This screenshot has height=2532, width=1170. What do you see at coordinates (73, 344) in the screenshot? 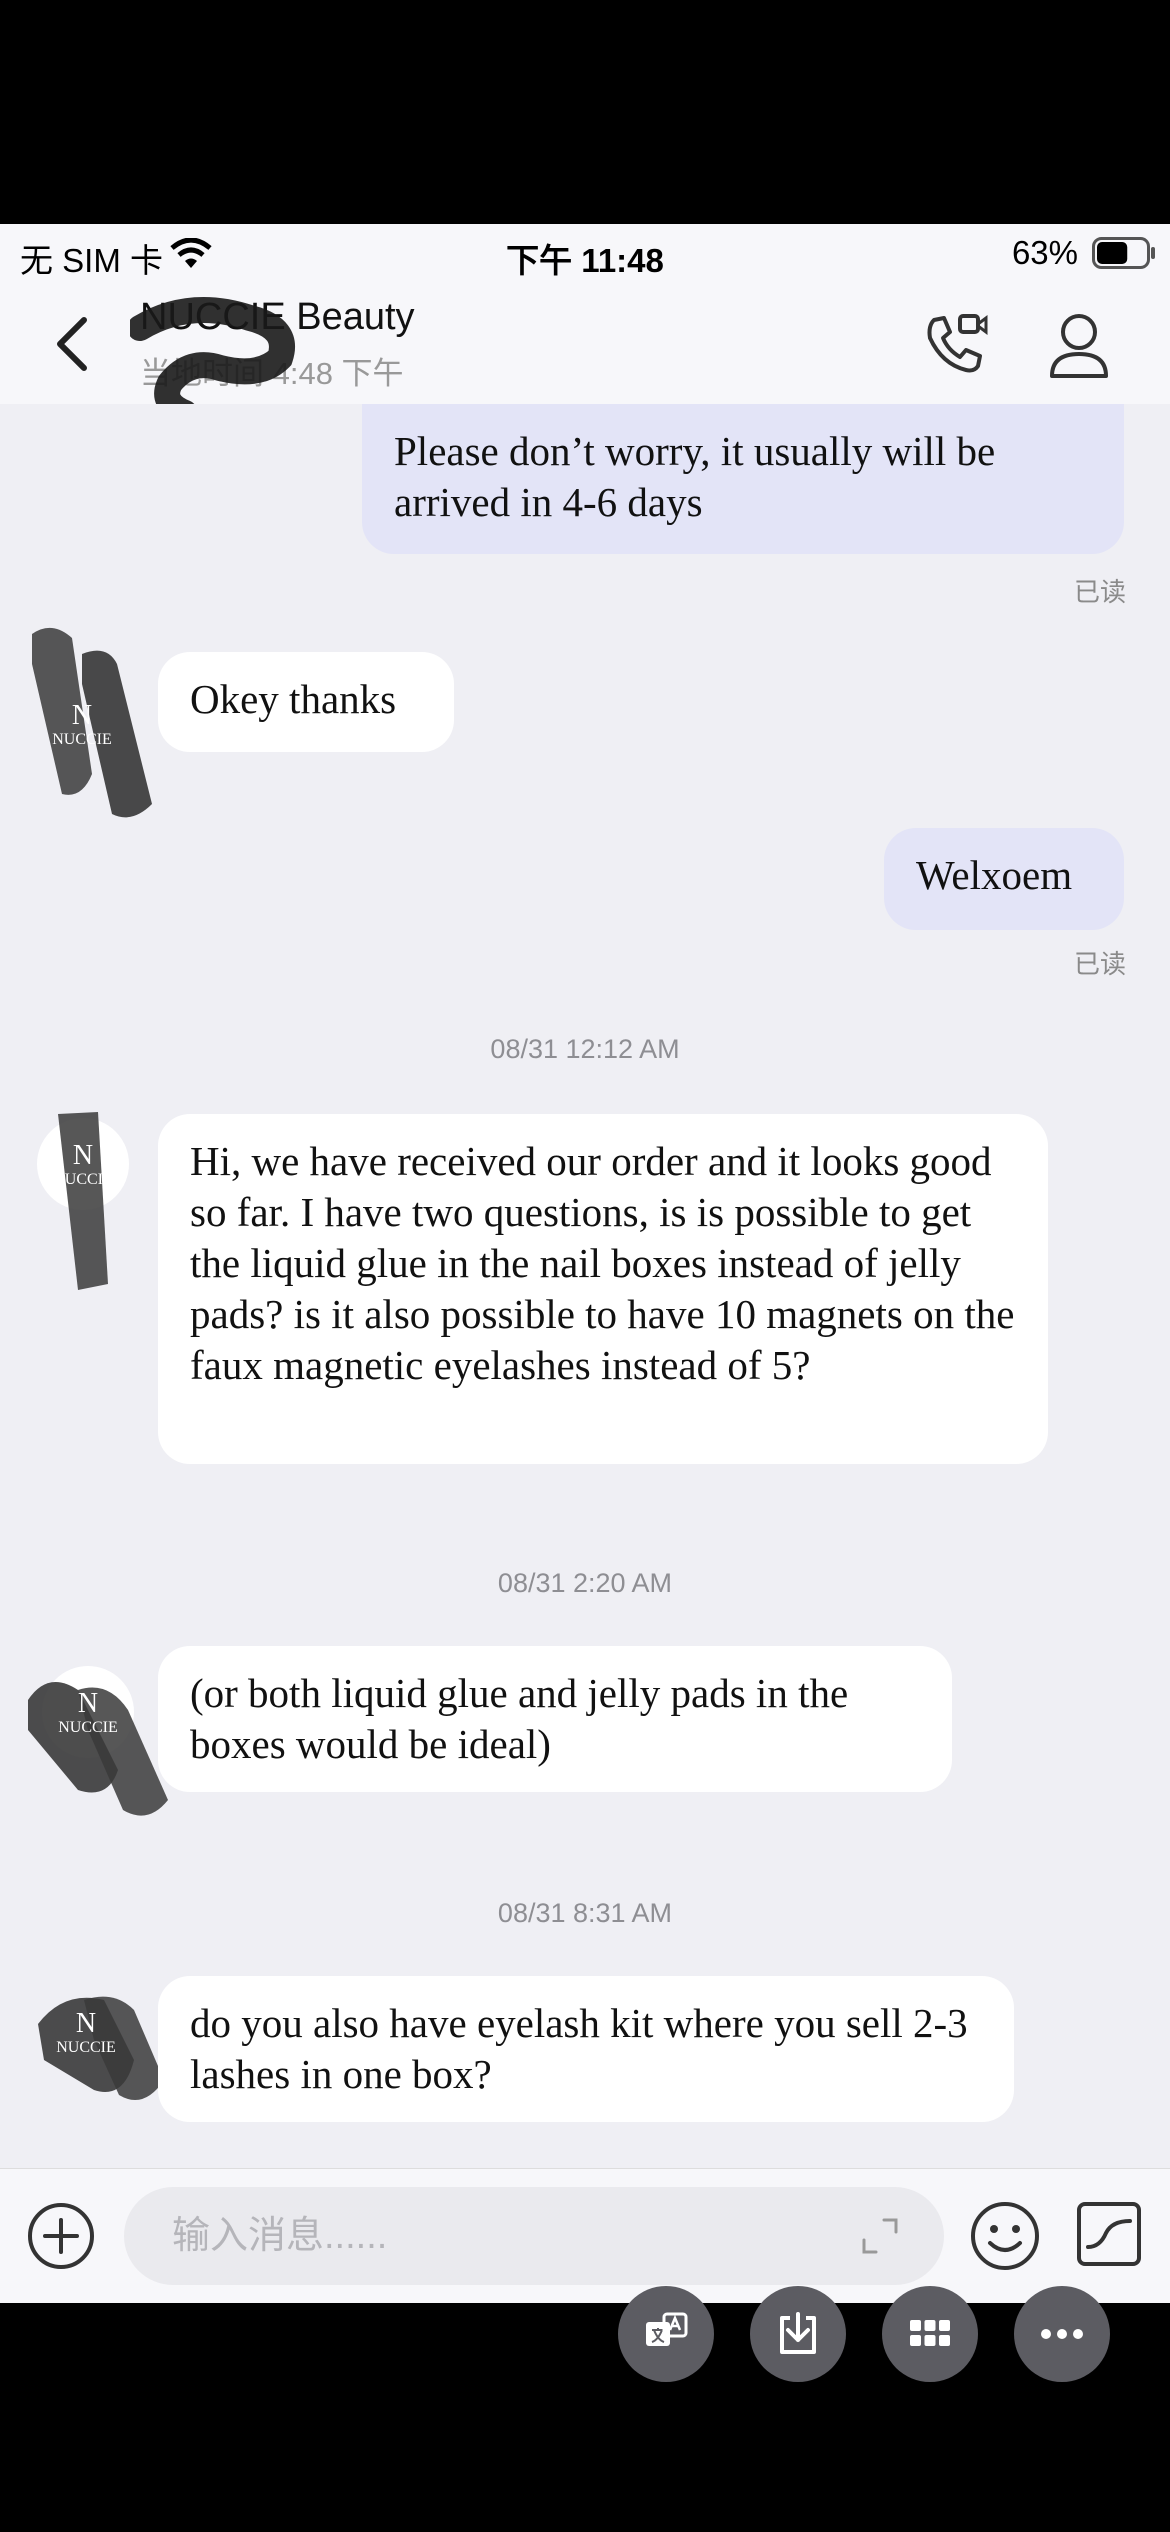
I see `back-button` at bounding box center [73, 344].